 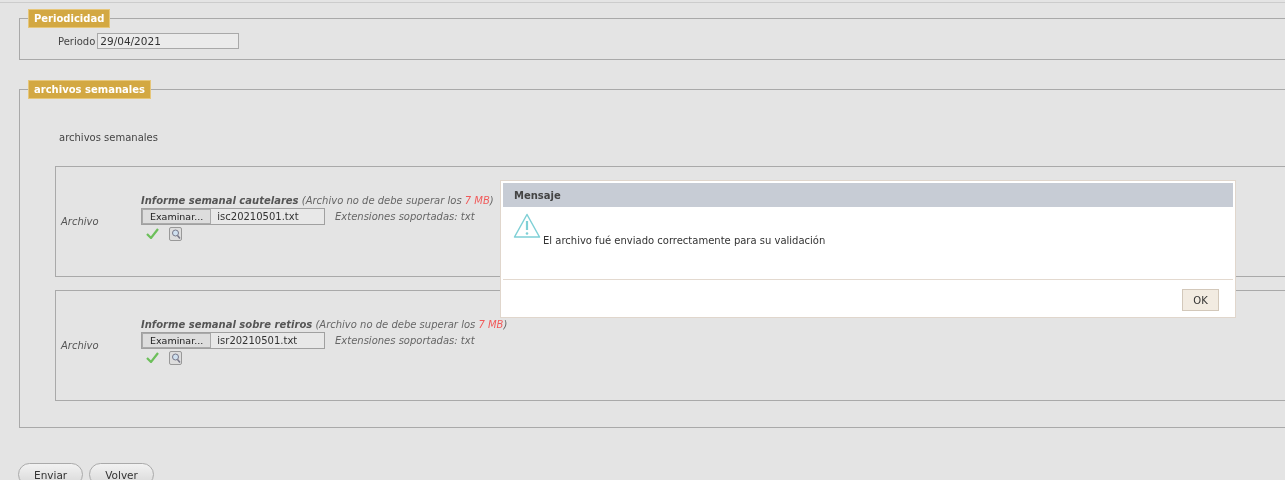 What do you see at coordinates (317, 200) in the screenshot?
I see `file-title: Informe semanal cautelares (Archivo no de debe superar los 7 MB)` at bounding box center [317, 200].